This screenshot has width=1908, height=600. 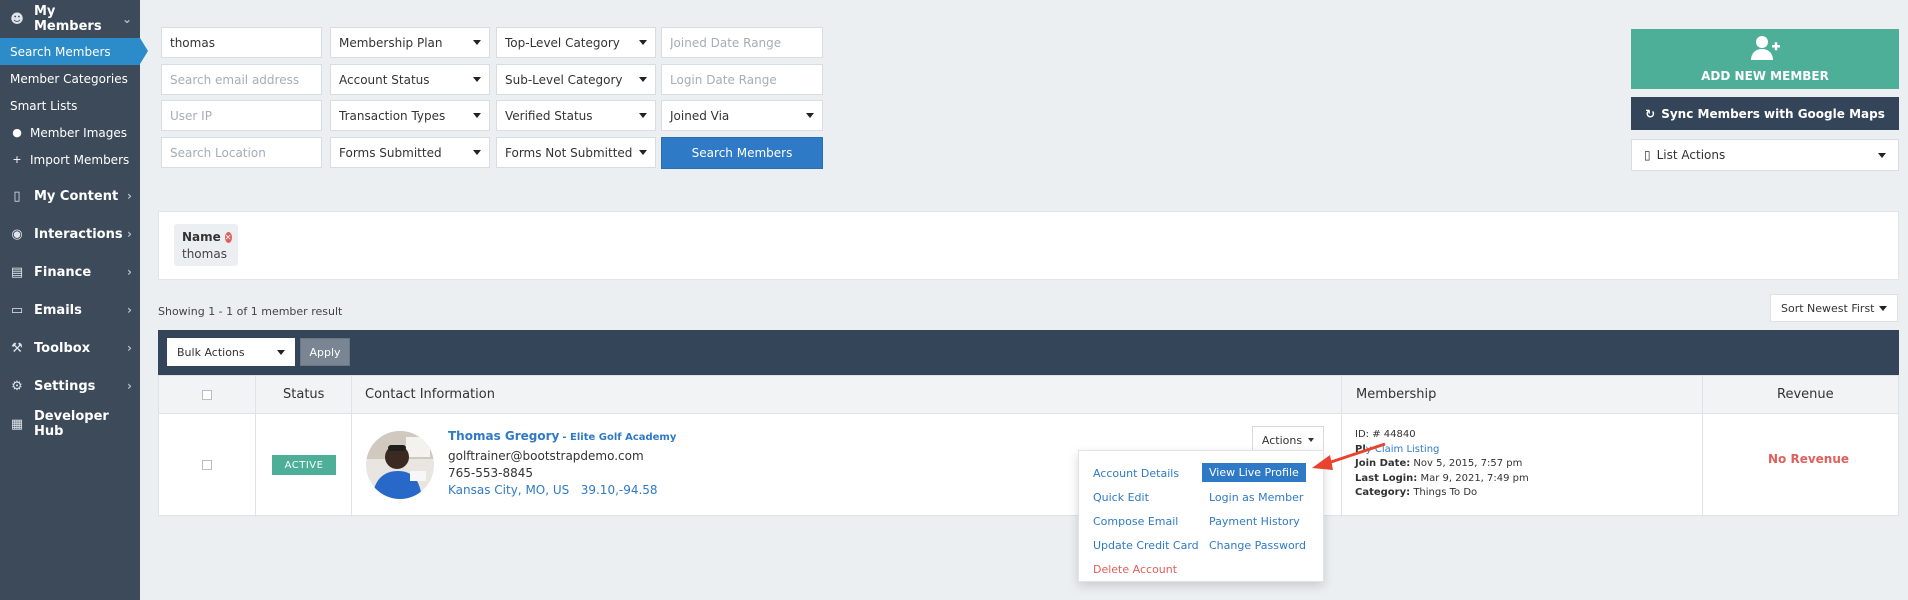 What do you see at coordinates (1765, 51) in the screenshot?
I see `user-plus-icon` at bounding box center [1765, 51].